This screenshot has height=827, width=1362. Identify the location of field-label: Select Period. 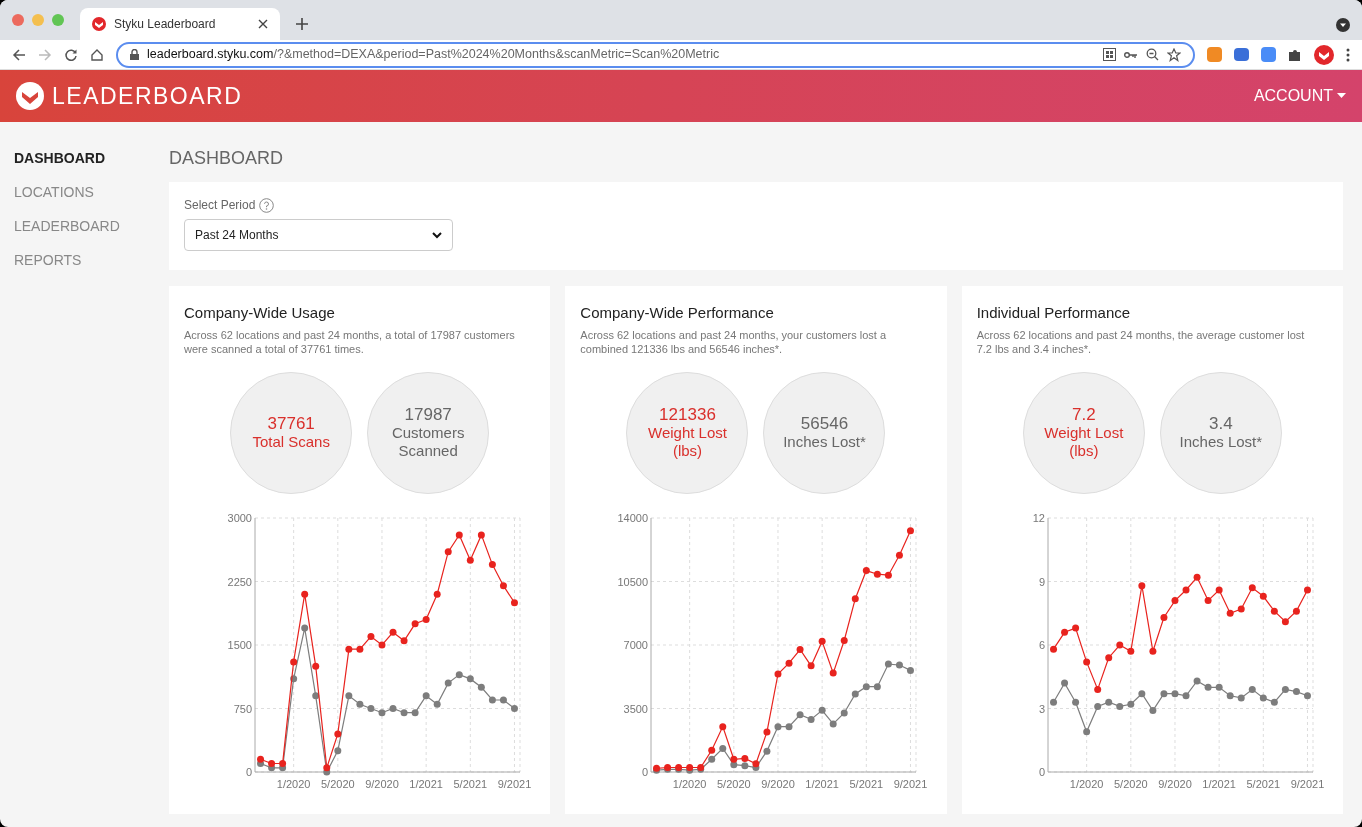
(220, 205).